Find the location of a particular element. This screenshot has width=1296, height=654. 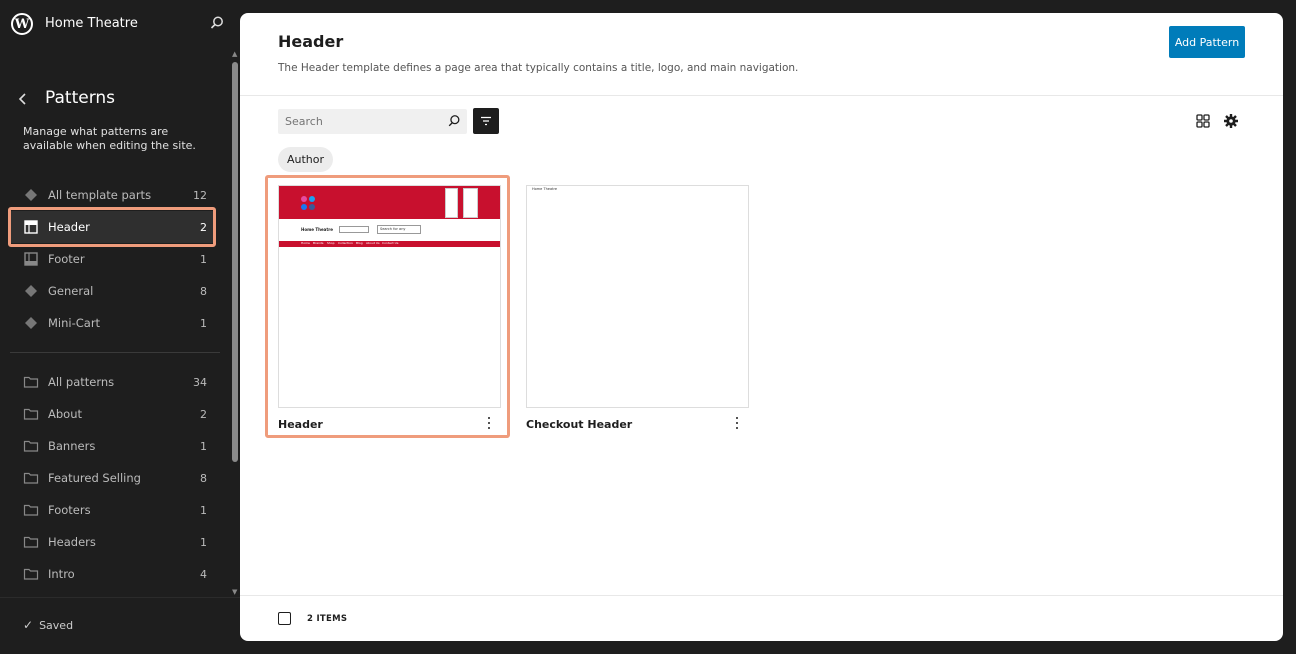

preview-nav-item: Brands is located at coordinates (318, 243).